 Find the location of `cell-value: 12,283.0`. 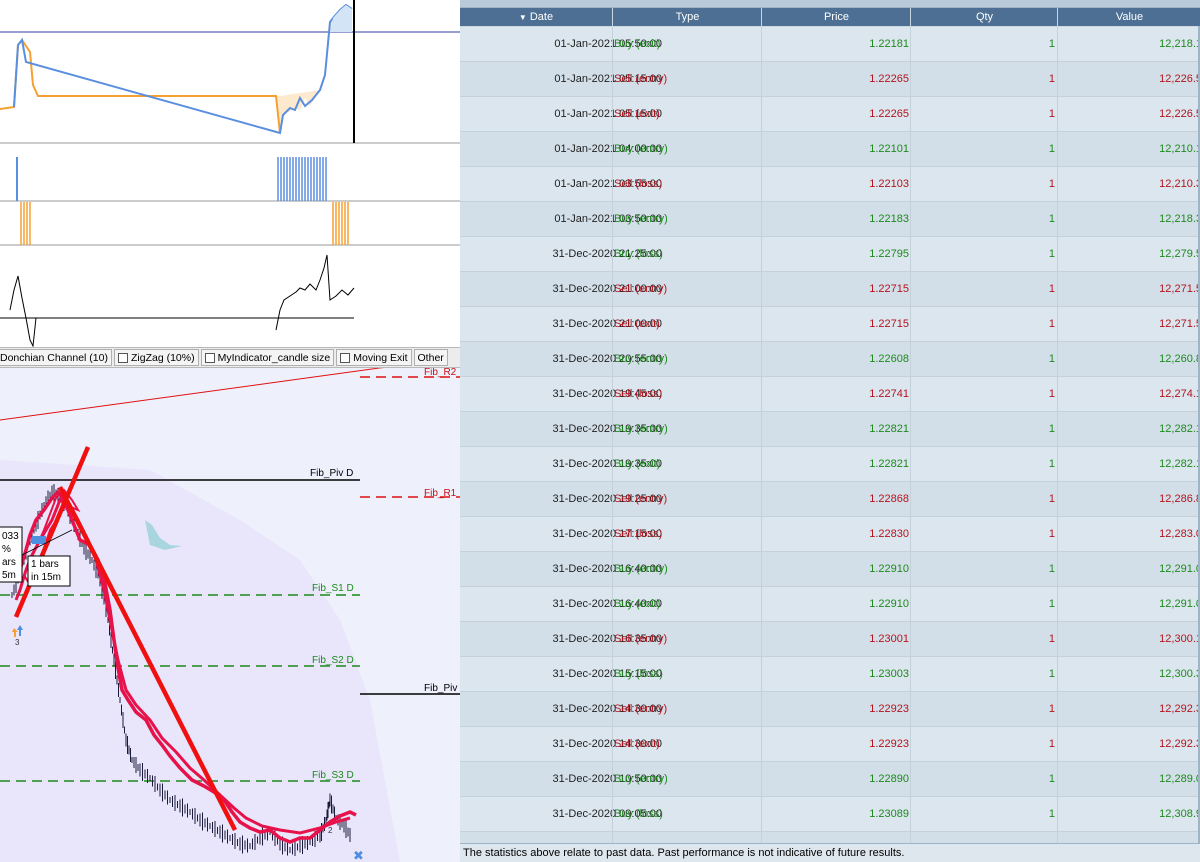

cell-value: 12,283.0 is located at coordinates (1179, 534).